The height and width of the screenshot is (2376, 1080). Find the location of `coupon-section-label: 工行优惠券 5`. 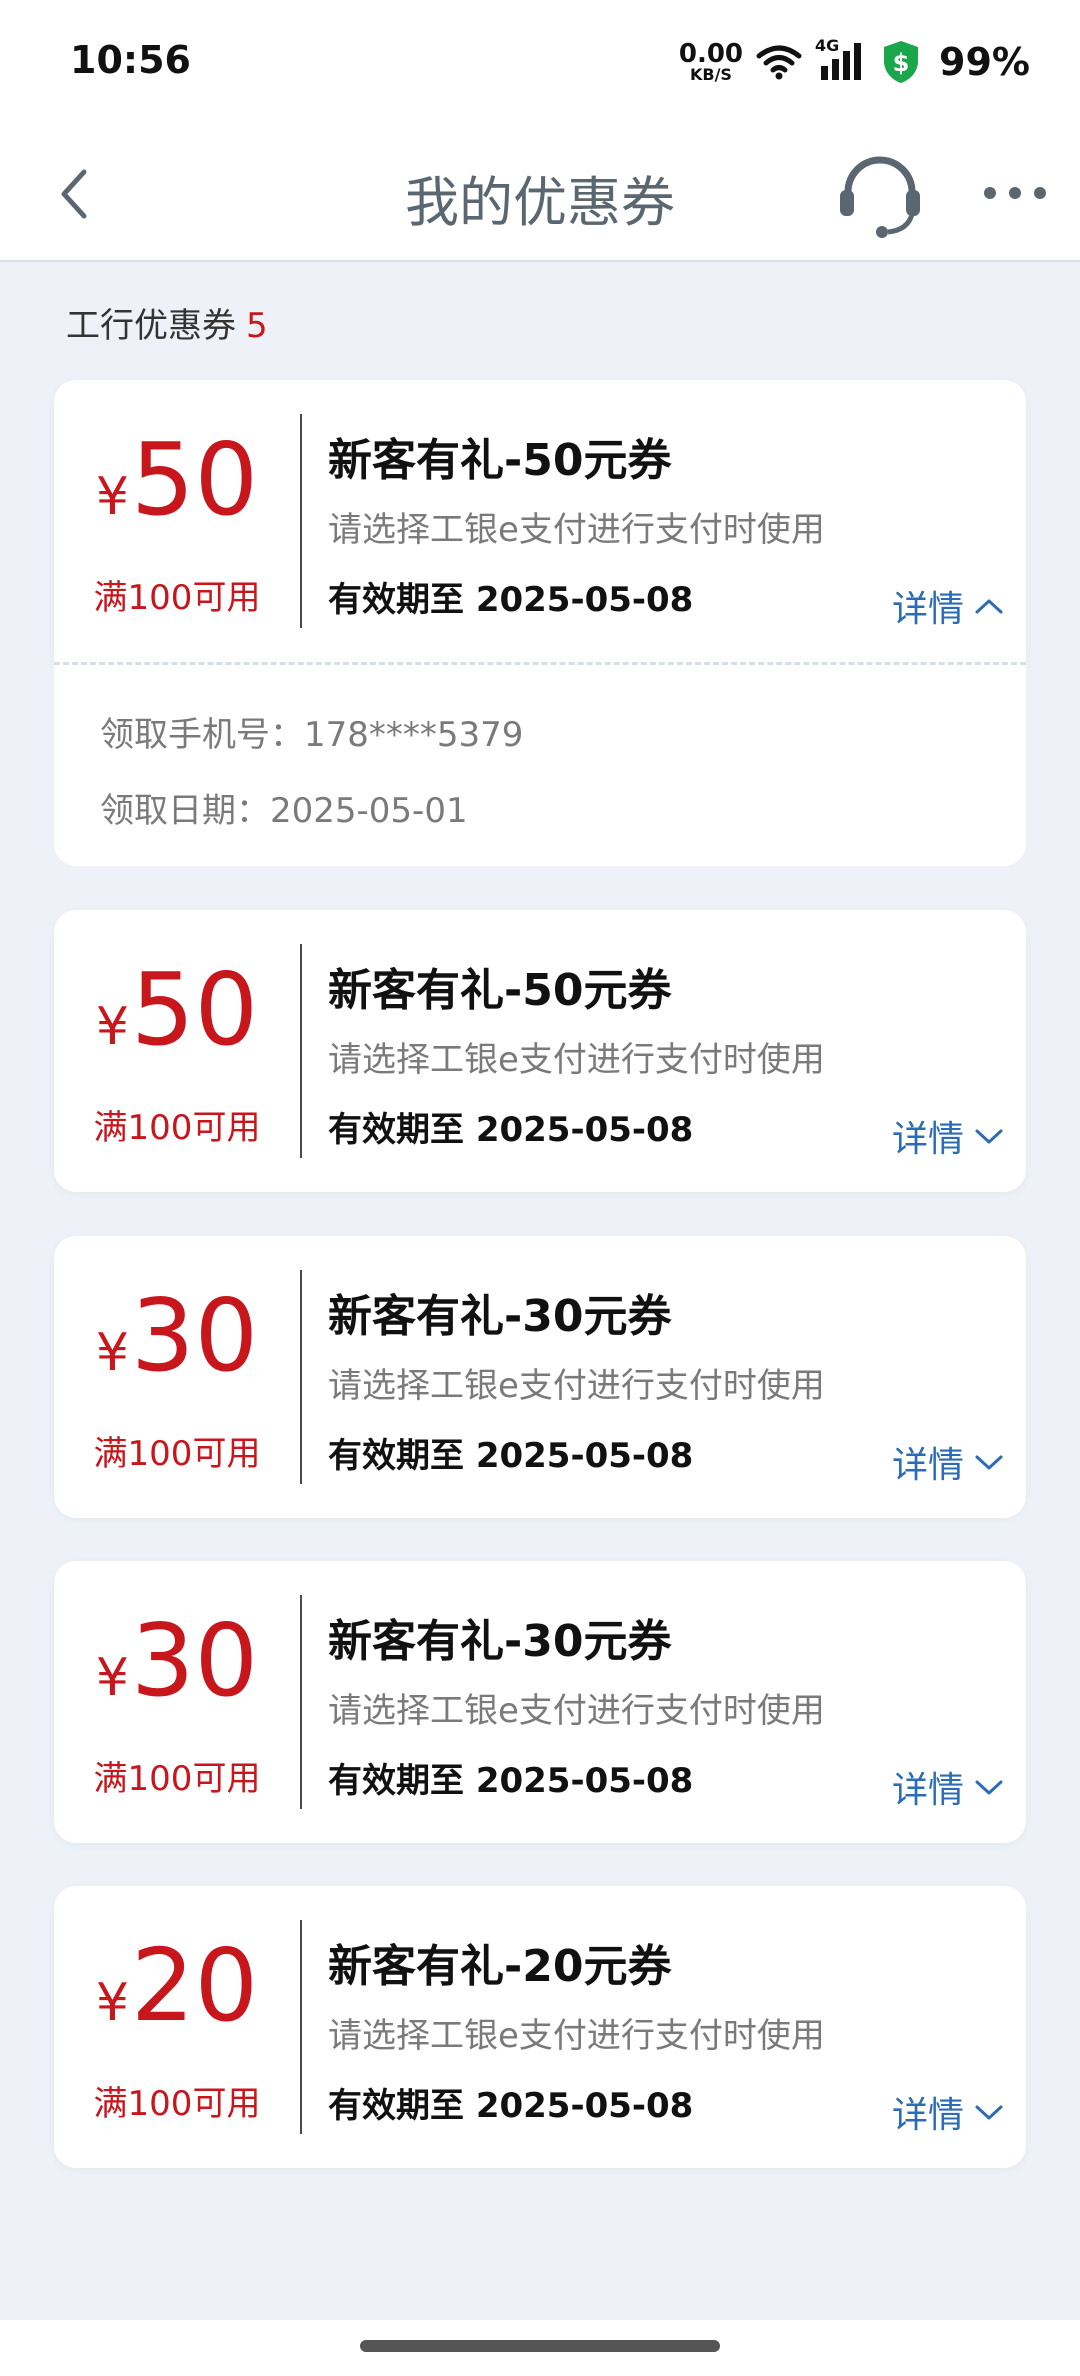

coupon-section-label: 工行优惠券 5 is located at coordinates (167, 322).